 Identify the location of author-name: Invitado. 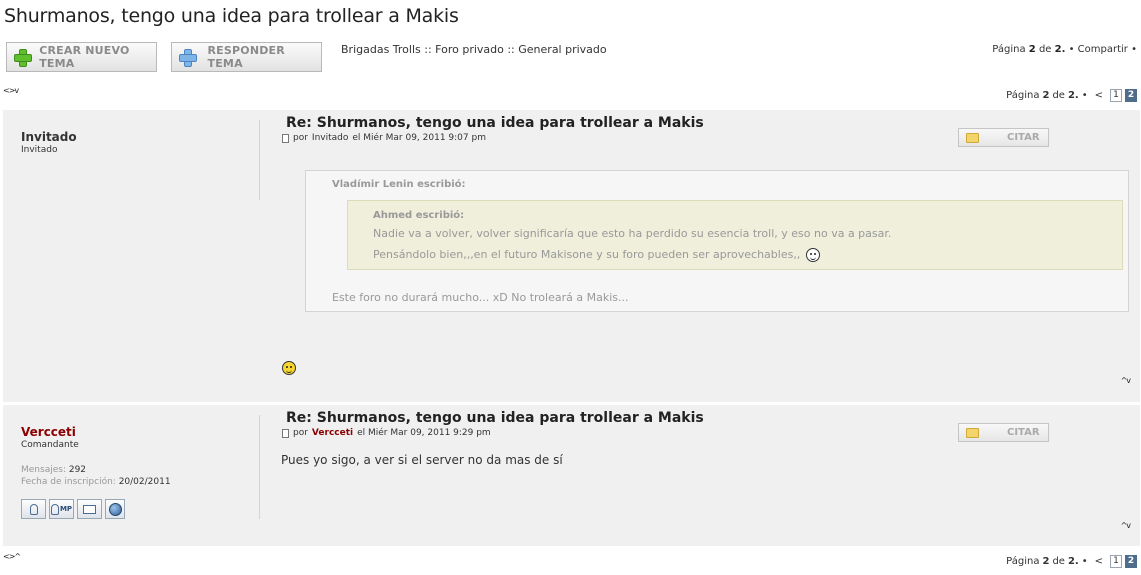
(49, 137).